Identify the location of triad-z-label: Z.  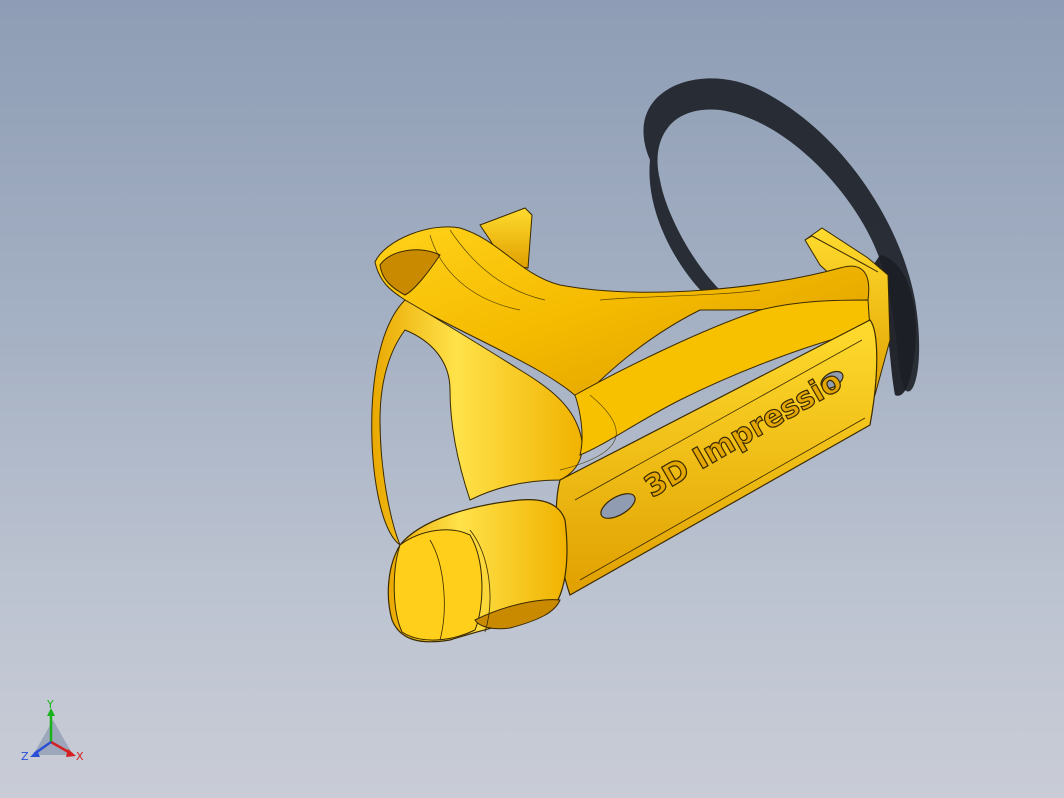
(25, 756).